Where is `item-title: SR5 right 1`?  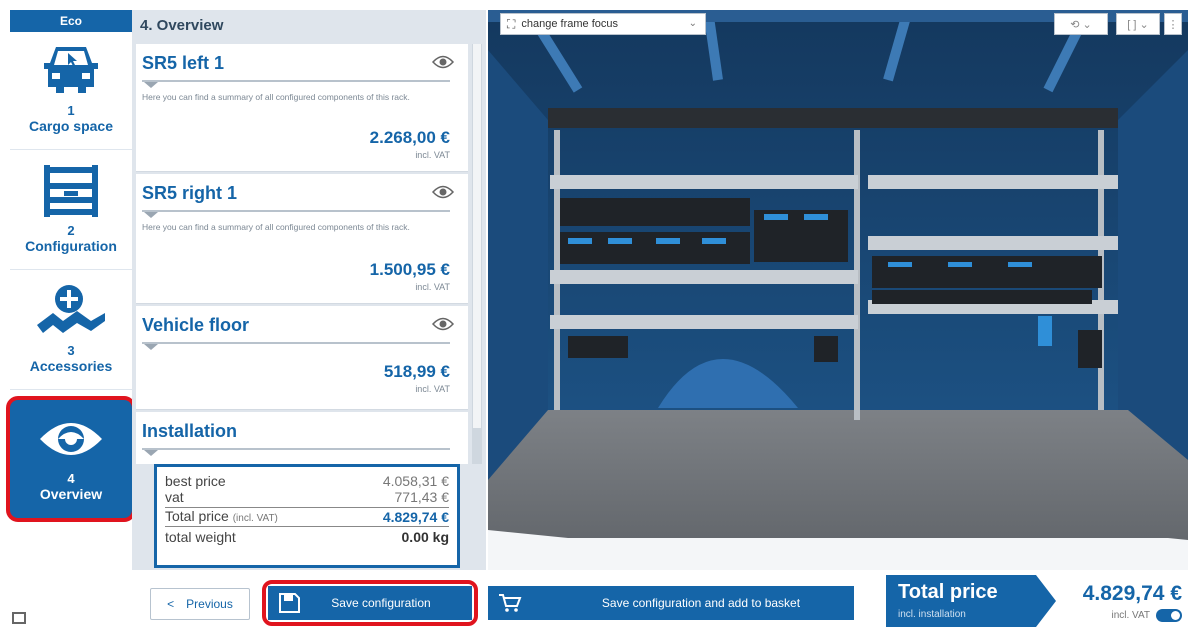
item-title: SR5 right 1 is located at coordinates (190, 193).